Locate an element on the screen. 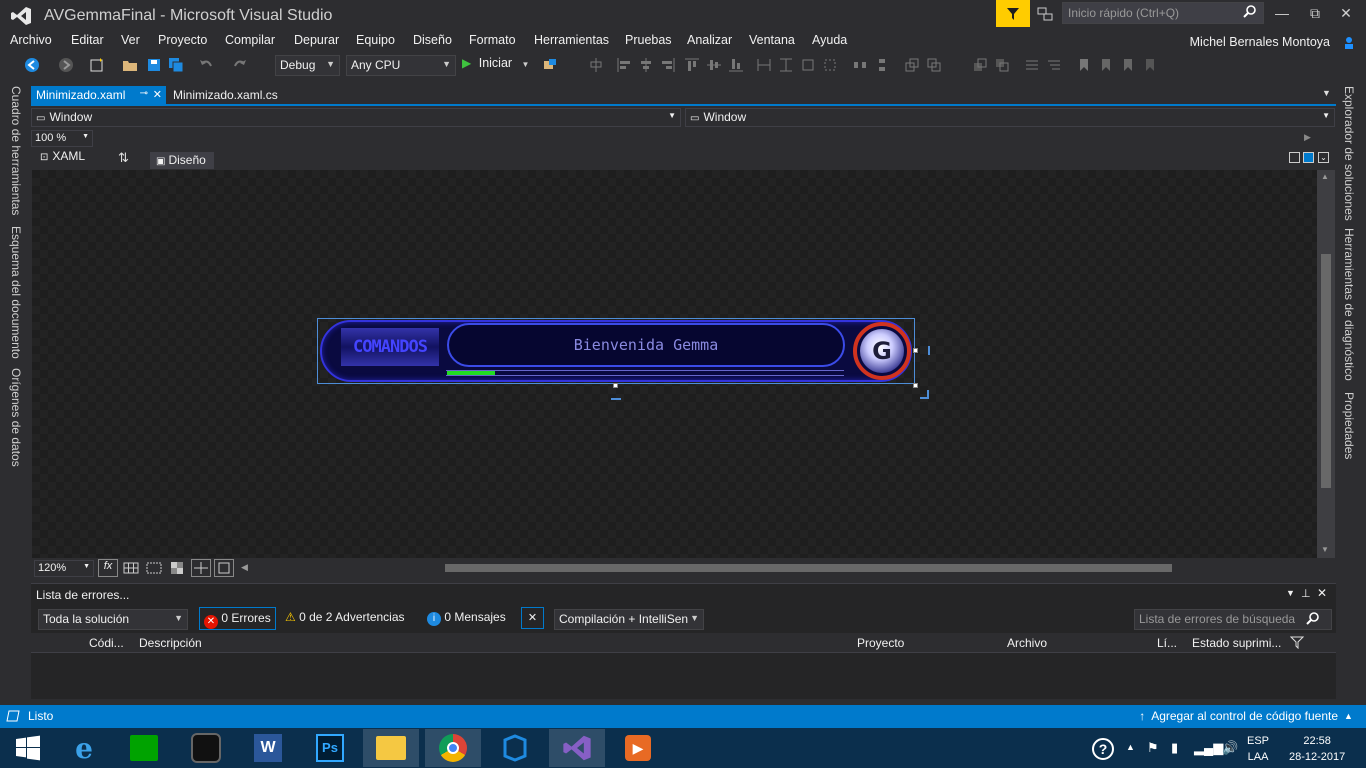 This screenshot has height=768, width=1366. same-height-icon is located at coordinates (786, 65).